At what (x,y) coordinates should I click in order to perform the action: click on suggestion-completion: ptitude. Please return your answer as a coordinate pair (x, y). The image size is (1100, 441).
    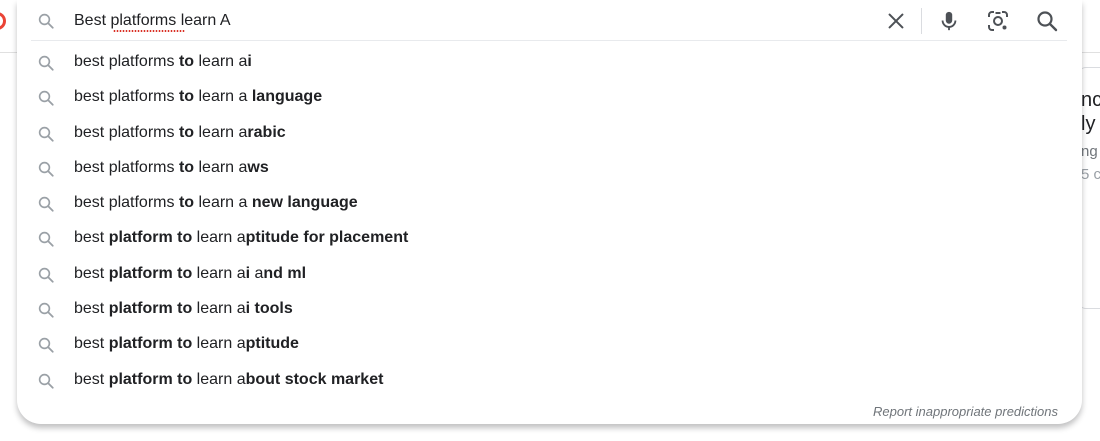
    Looking at the image, I should click on (272, 344).